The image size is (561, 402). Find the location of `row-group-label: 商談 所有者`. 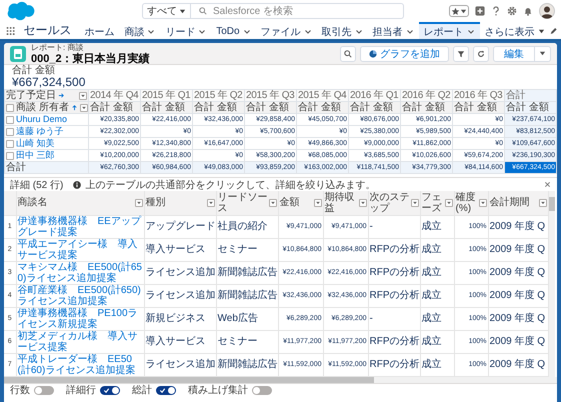

row-group-label: 商談 所有者 is located at coordinates (42, 107).